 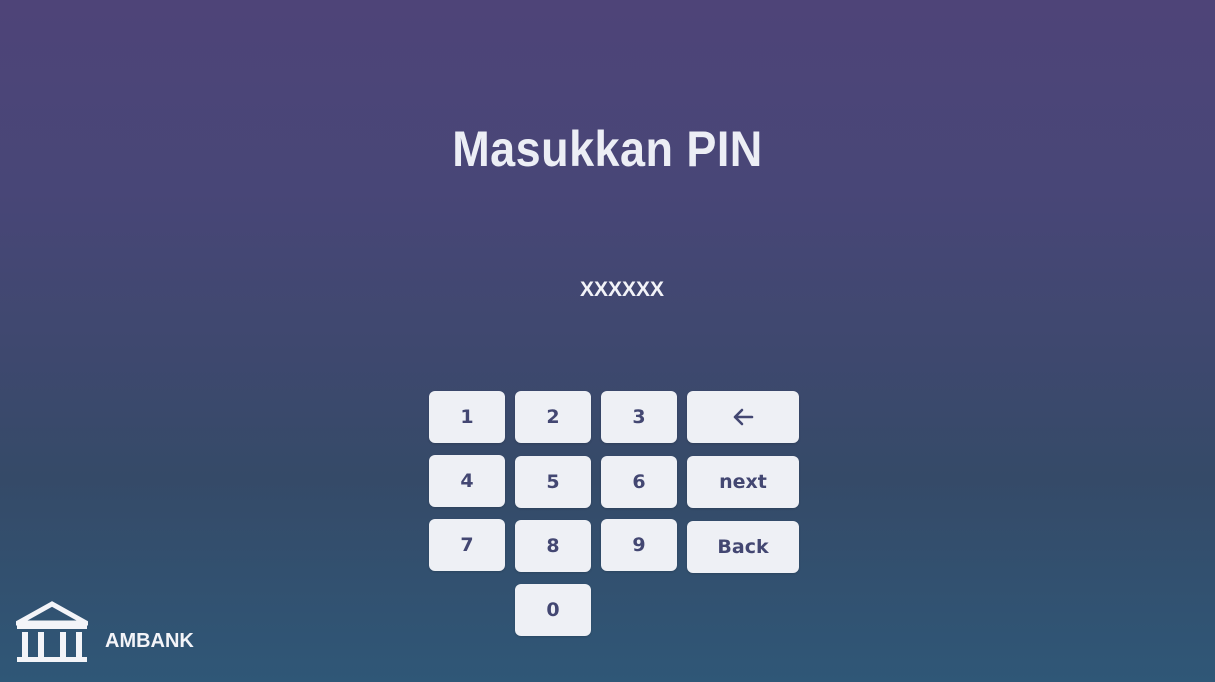 What do you see at coordinates (553, 482) in the screenshot?
I see `key-5: 5` at bounding box center [553, 482].